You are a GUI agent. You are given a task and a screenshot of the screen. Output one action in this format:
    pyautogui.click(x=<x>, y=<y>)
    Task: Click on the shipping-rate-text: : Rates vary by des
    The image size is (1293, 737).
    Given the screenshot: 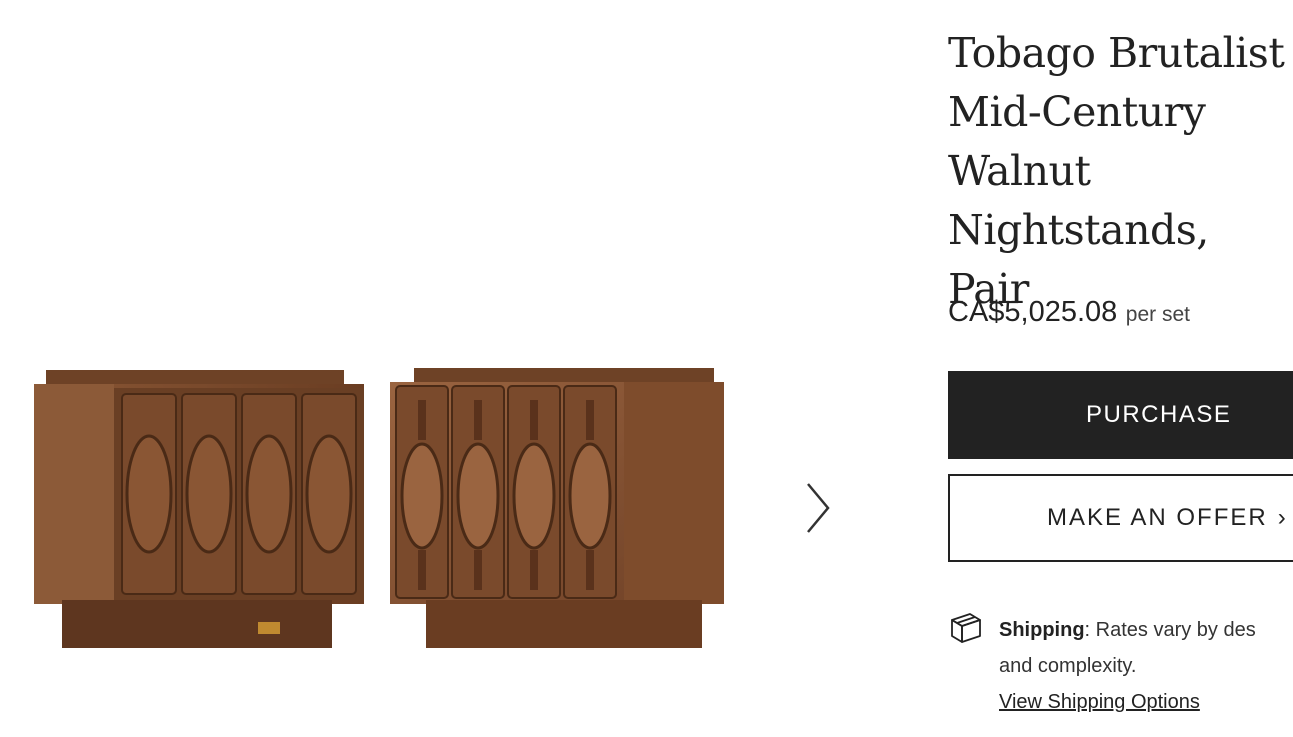 What is the action you would take?
    pyautogui.click(x=1170, y=630)
    